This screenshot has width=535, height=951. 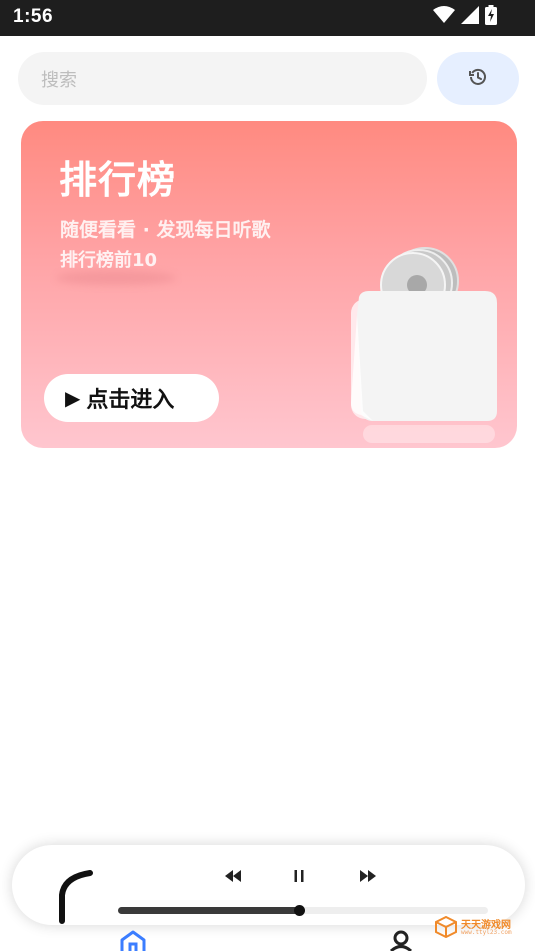 I want to click on fast-forward-icon, so click(x=368, y=876).